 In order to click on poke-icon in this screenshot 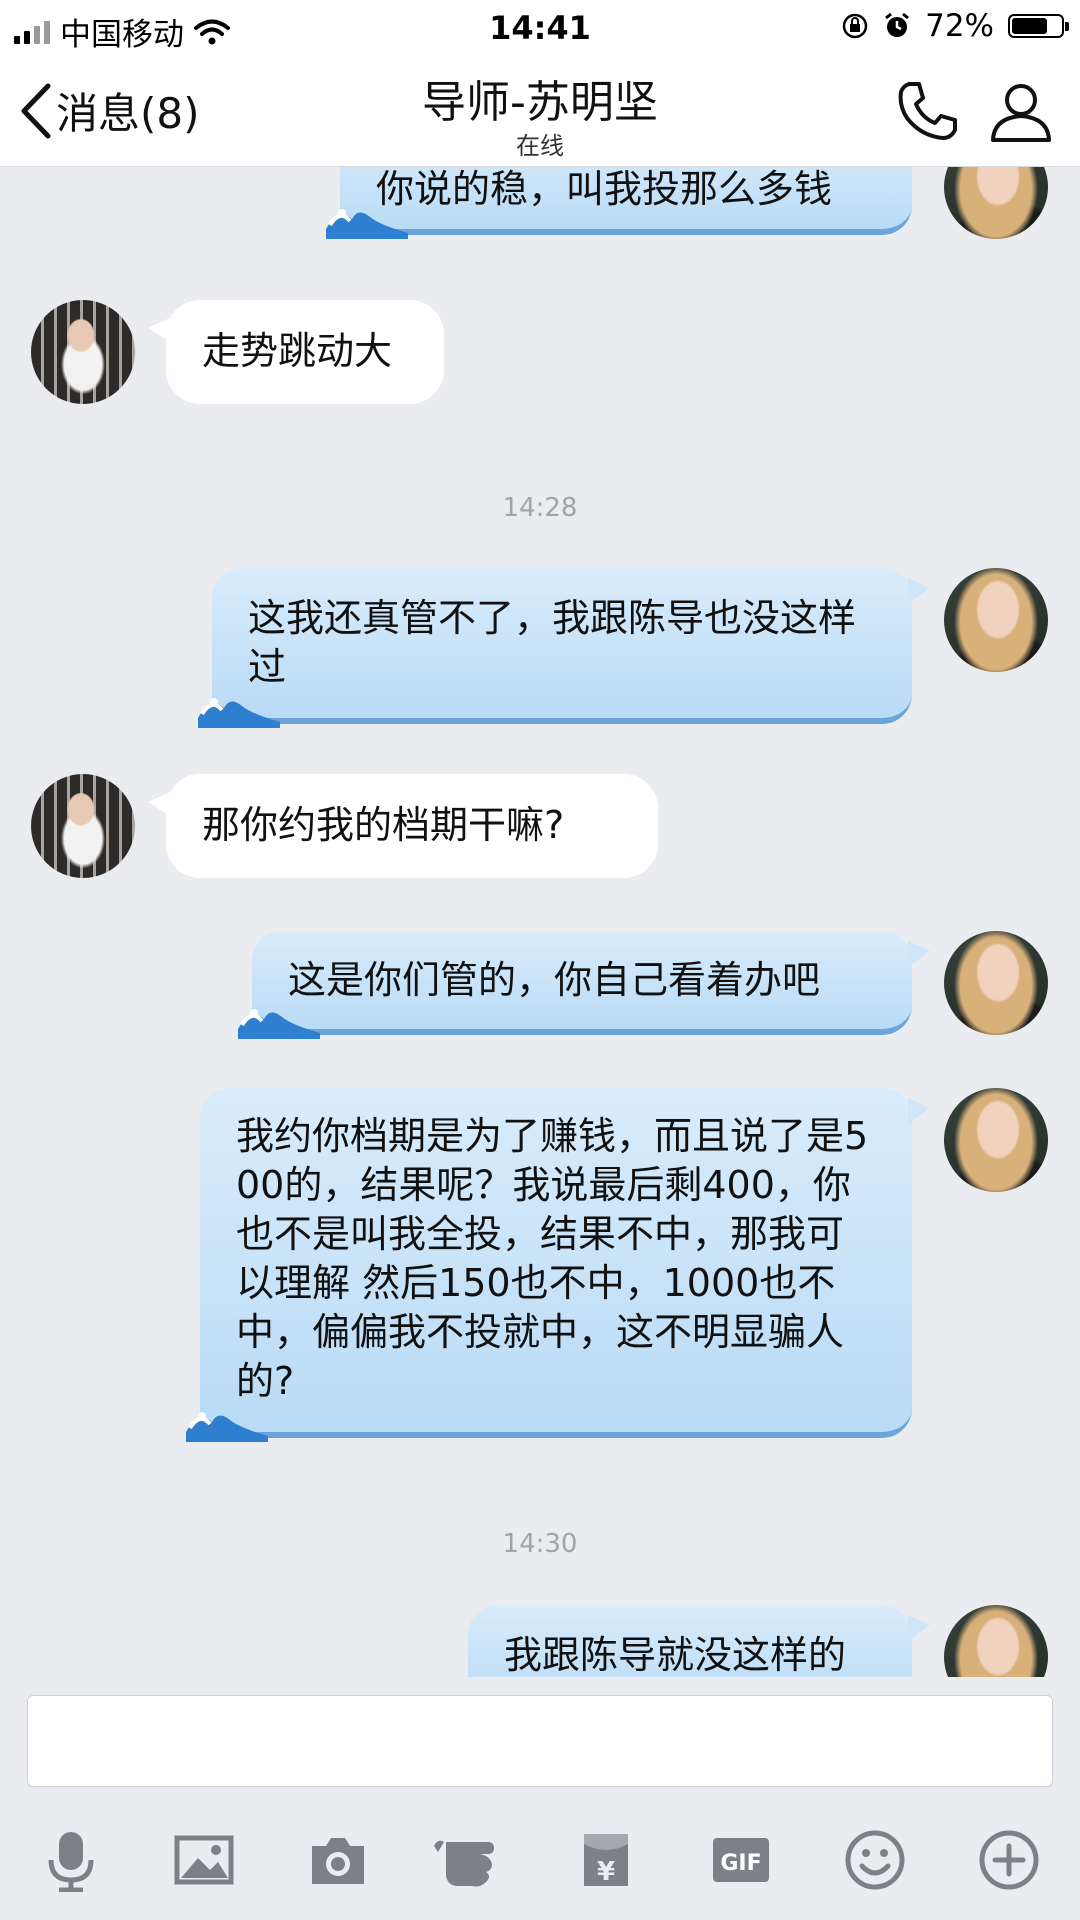, I will do `click(472, 1860)`.